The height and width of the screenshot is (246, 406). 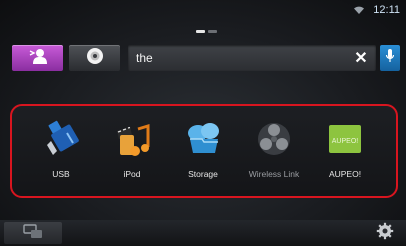 I want to click on aupeo-icon: AUPEO!, so click(x=345, y=139).